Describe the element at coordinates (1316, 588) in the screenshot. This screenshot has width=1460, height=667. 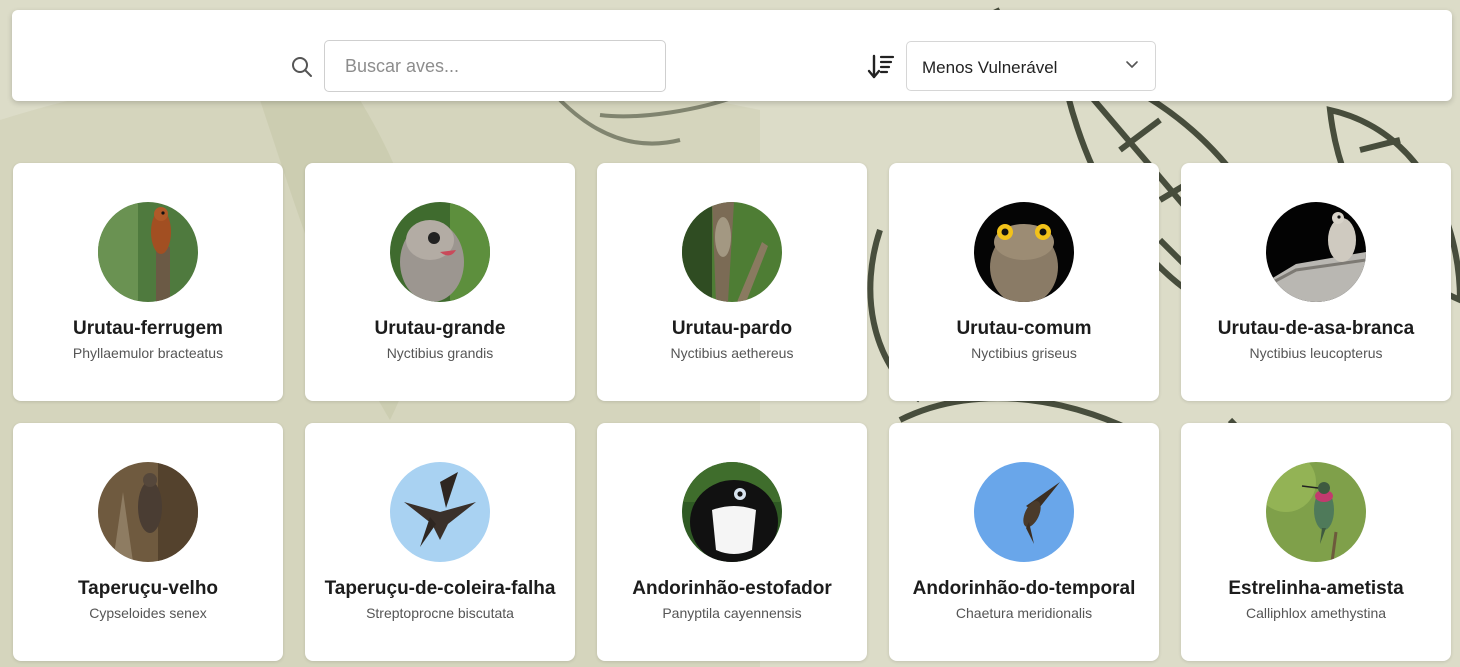
I see `bird-common-name: Estrelinha-ametista` at that location.